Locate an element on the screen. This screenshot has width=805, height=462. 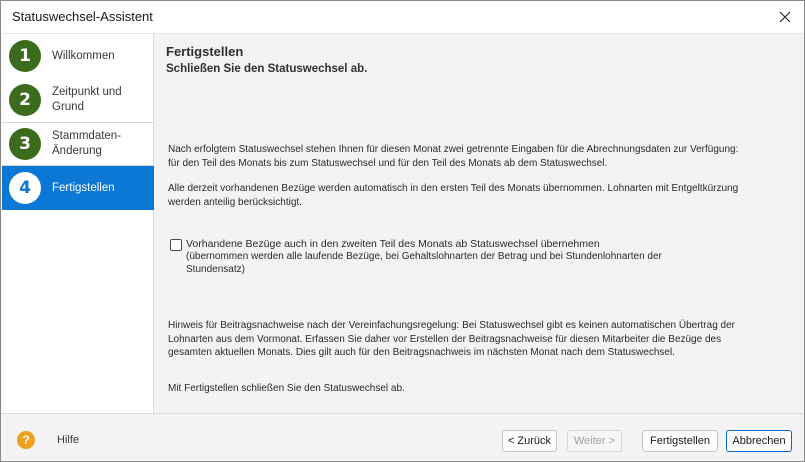
step-number-badge: 2 is located at coordinates (25, 100).